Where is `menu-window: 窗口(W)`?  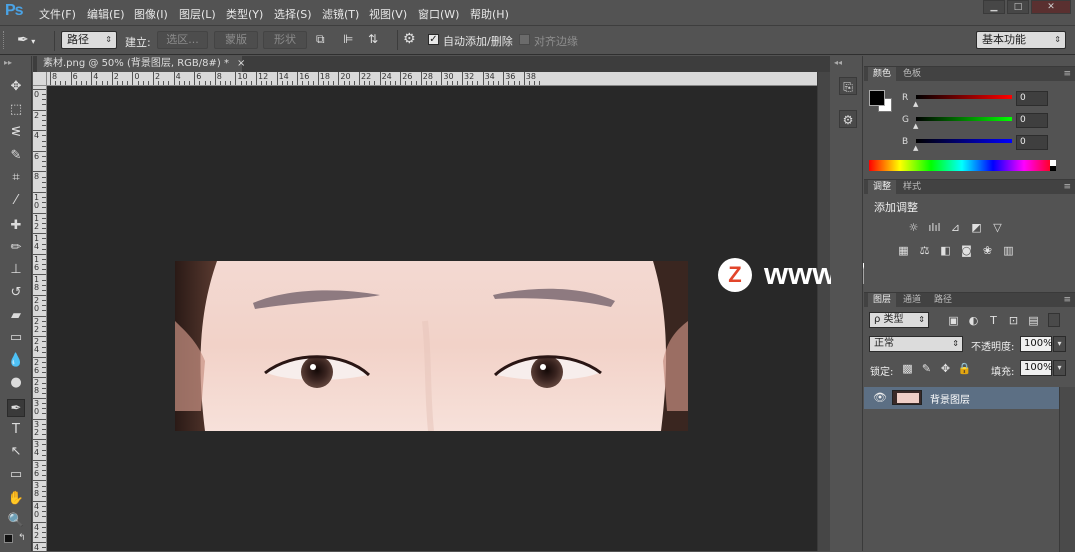
menu-window: 窗口(W) is located at coordinates (438, 14).